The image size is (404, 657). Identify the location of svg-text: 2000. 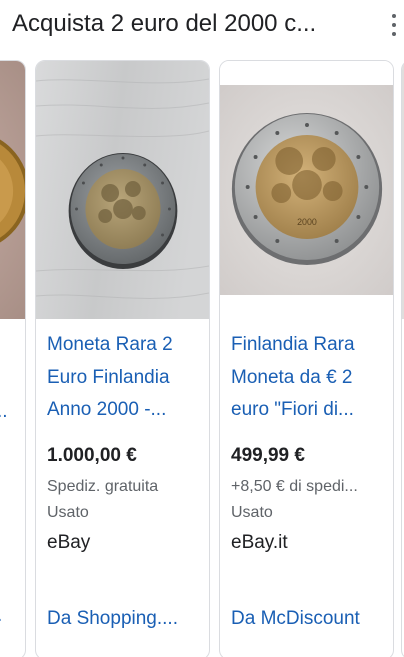
(307, 222).